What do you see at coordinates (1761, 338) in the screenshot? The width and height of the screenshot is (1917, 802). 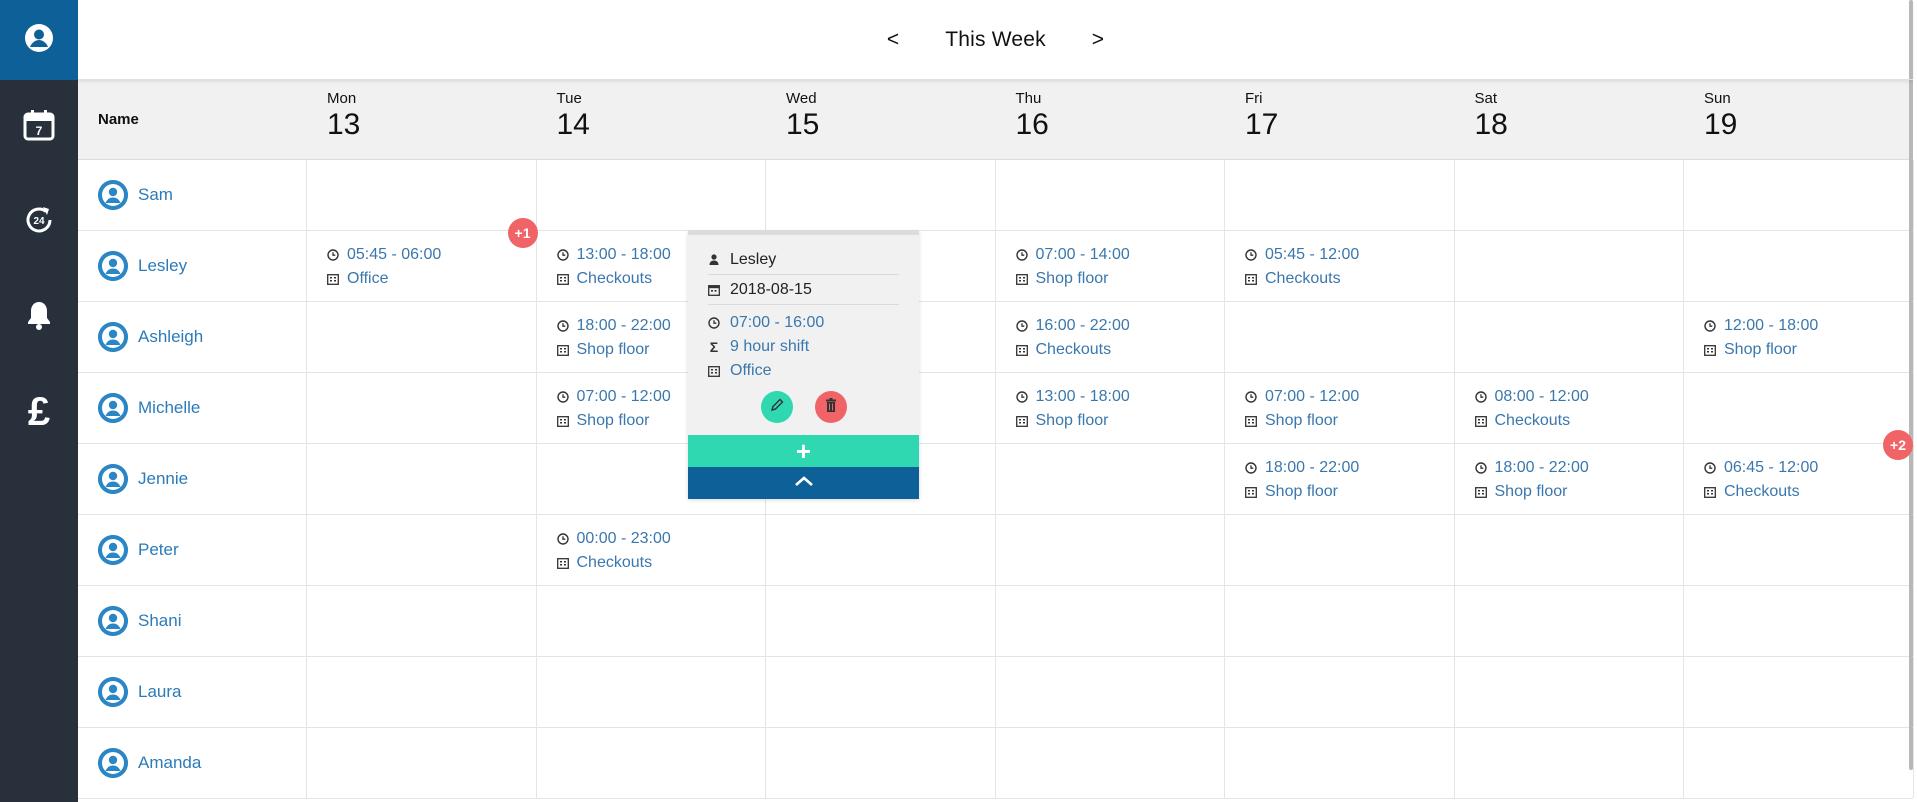 I see `shift-entry: 12:00 - 18:00 Shop floor` at bounding box center [1761, 338].